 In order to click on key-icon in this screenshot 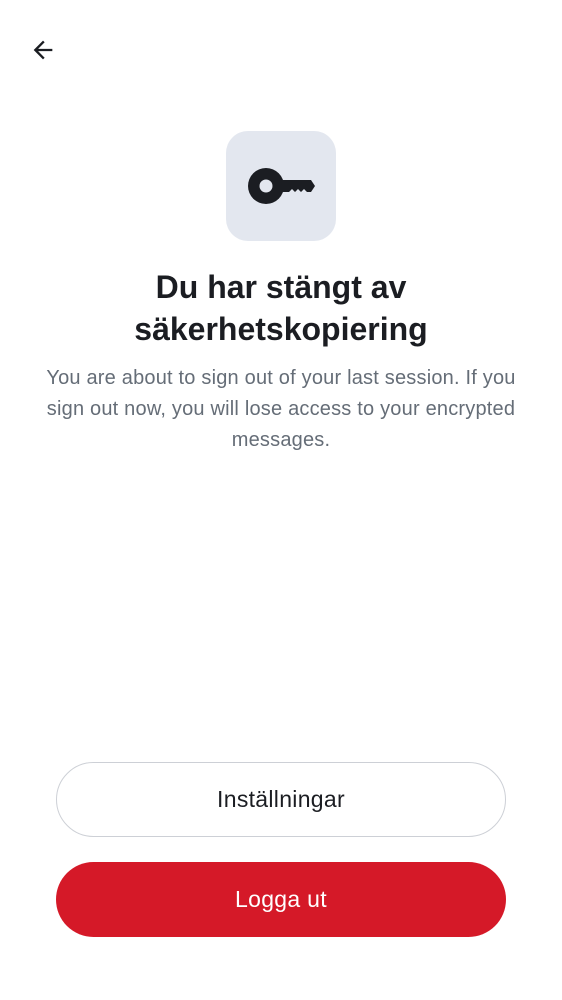, I will do `click(281, 186)`.